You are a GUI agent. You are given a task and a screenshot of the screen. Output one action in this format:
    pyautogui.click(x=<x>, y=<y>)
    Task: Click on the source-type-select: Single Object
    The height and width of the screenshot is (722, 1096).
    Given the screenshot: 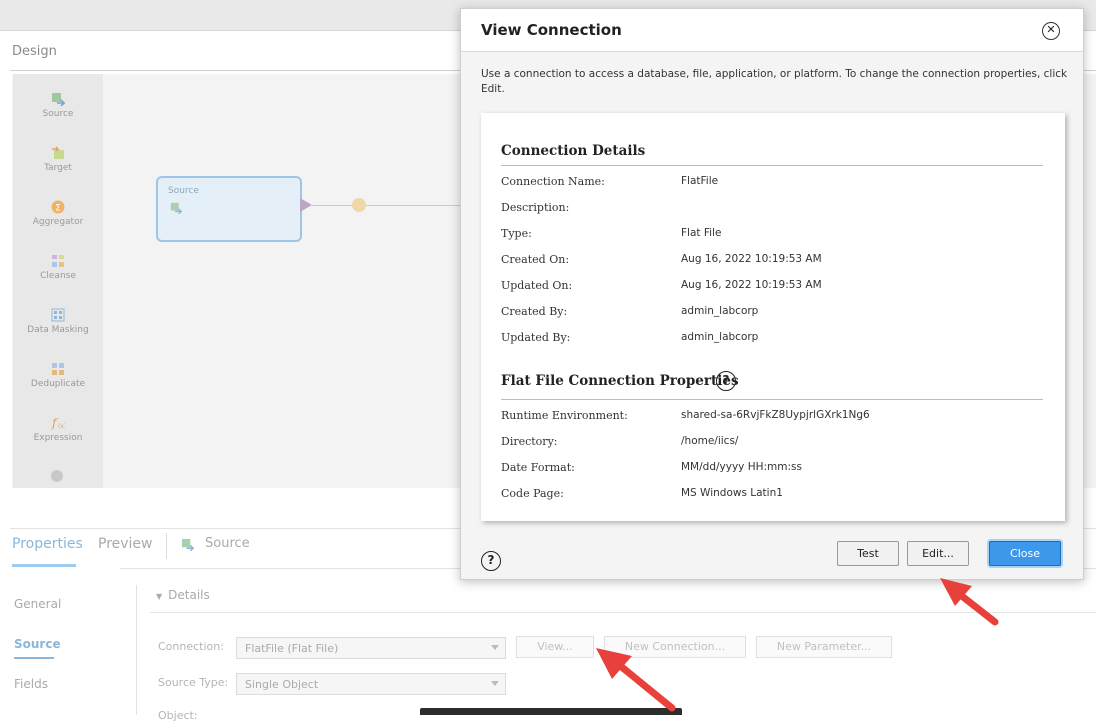 What is the action you would take?
    pyautogui.click(x=371, y=684)
    